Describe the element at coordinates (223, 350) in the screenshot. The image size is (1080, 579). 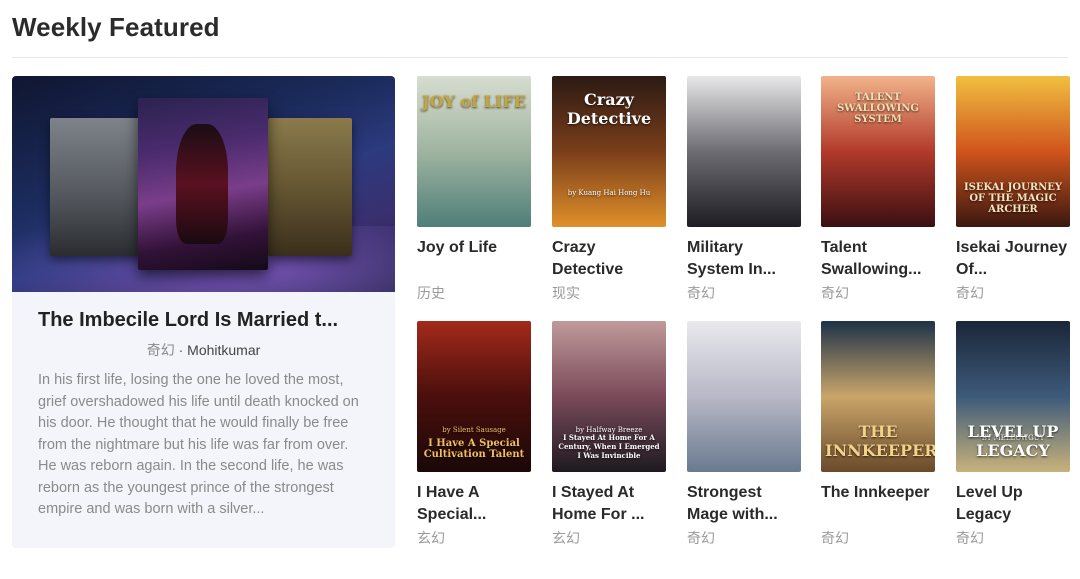
I see `featured-author: Mohitkumar` at that location.